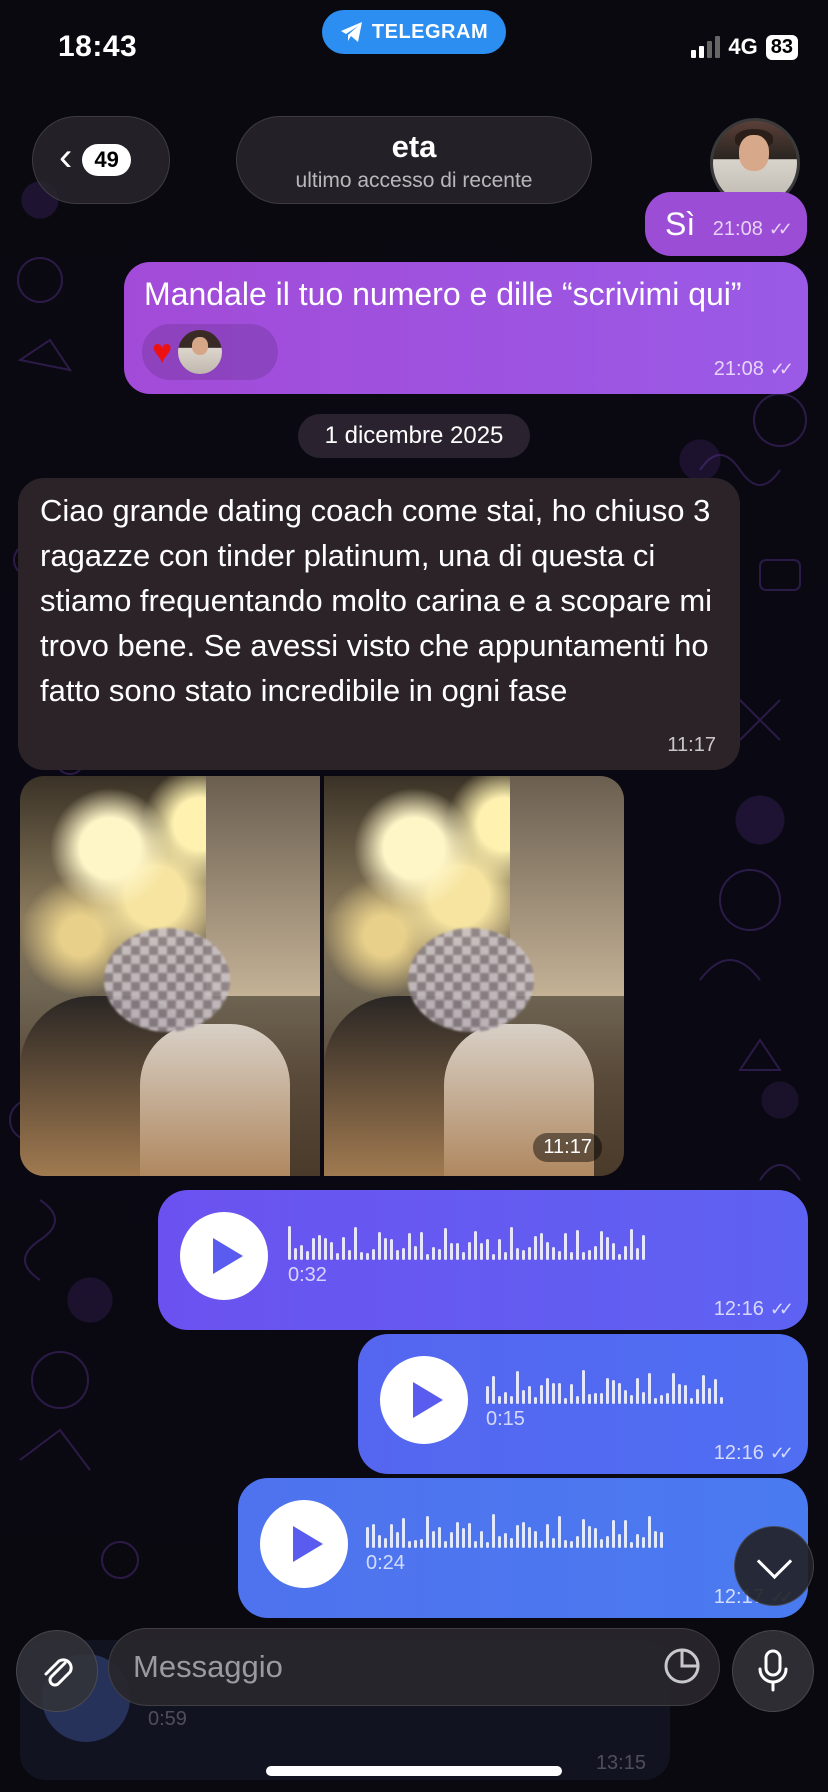  I want to click on chat-title: eta ultimo accesso di recente, so click(414, 160).